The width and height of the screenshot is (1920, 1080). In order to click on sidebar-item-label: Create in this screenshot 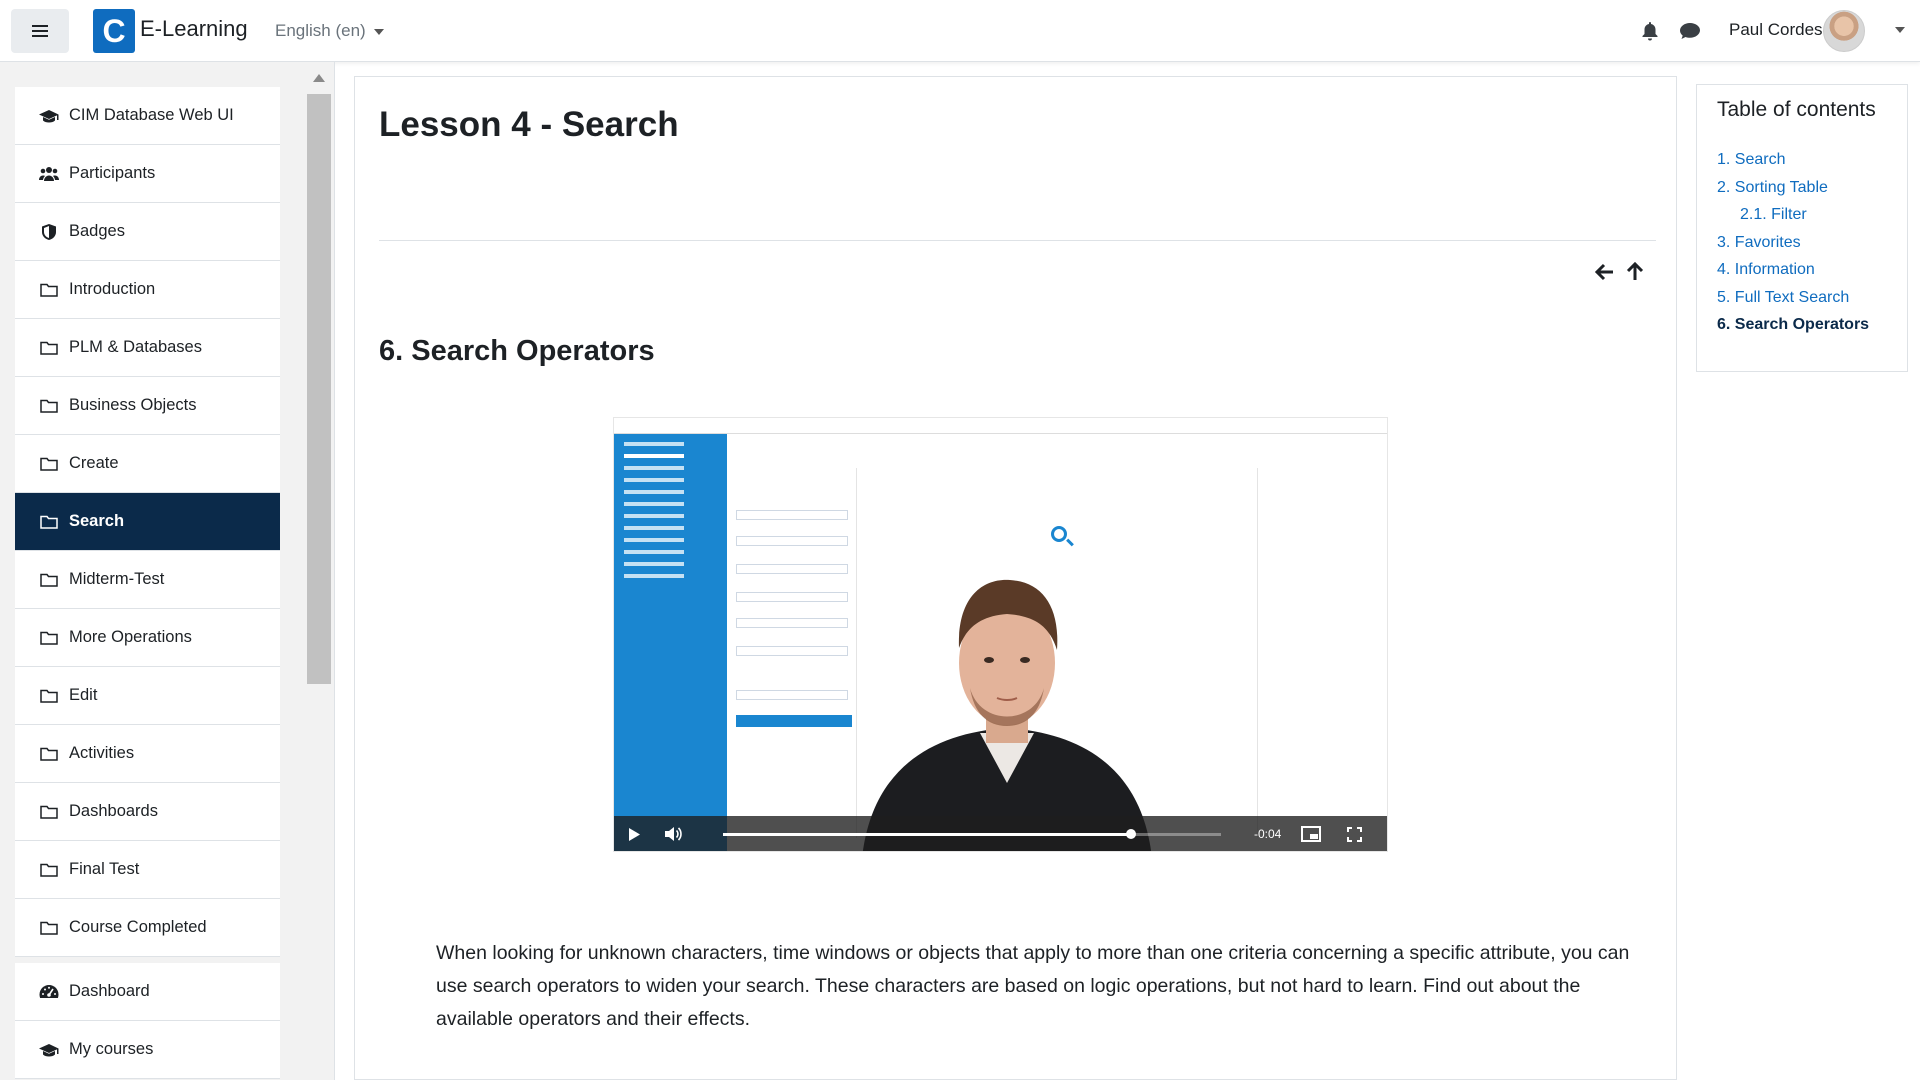, I will do `click(94, 463)`.